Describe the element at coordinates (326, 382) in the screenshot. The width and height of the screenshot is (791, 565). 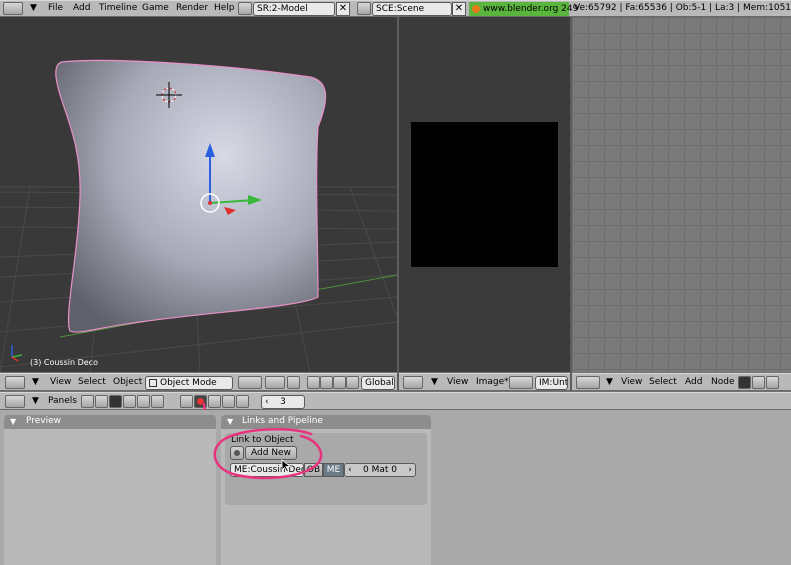
I see `translate-icon` at that location.